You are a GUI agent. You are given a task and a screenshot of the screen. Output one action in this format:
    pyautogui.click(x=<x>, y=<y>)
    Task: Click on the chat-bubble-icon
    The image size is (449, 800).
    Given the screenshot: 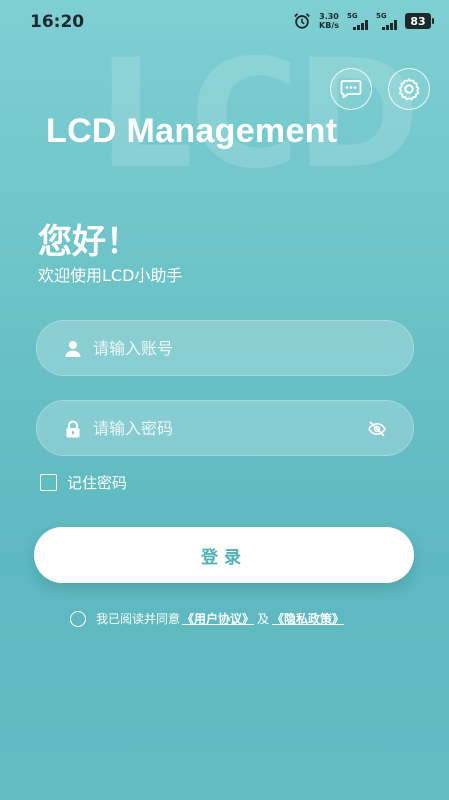 What is the action you would take?
    pyautogui.click(x=351, y=89)
    